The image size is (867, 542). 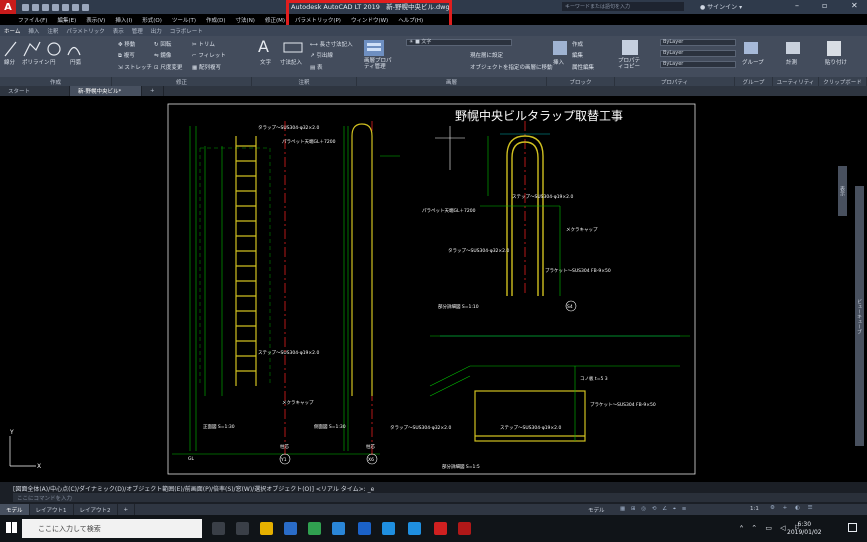 What do you see at coordinates (630, 64) in the screenshot?
I see `match-properties: プロパティコピー` at bounding box center [630, 64].